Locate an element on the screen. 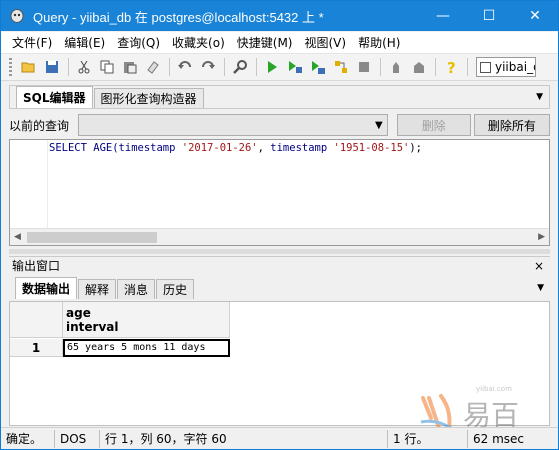 Image resolution: width=559 pixels, height=450 pixels. commit-icon is located at coordinates (419, 67).